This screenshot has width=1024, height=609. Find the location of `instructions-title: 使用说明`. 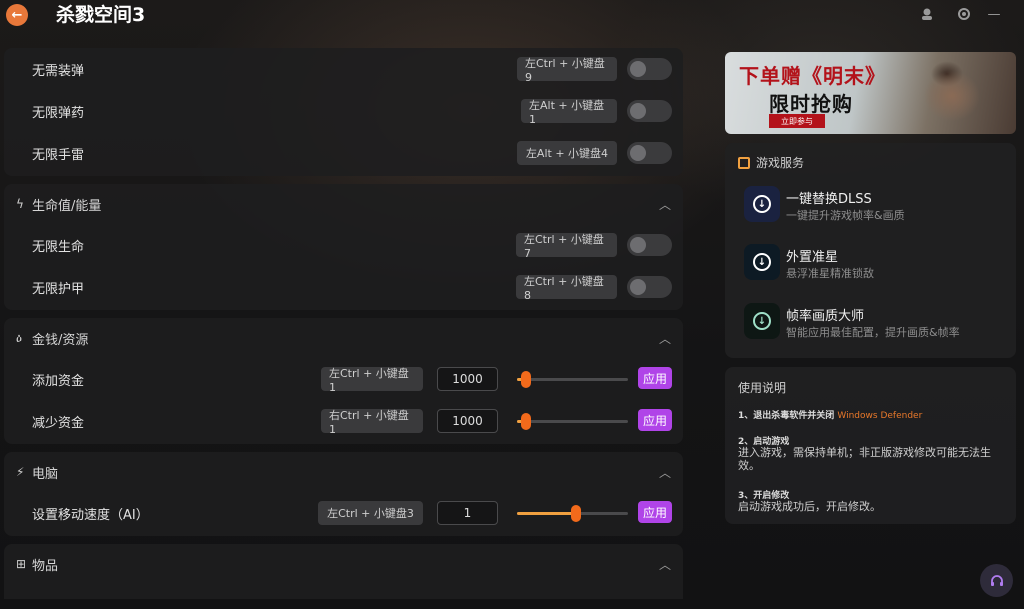

instructions-title: 使用说明 is located at coordinates (762, 388).